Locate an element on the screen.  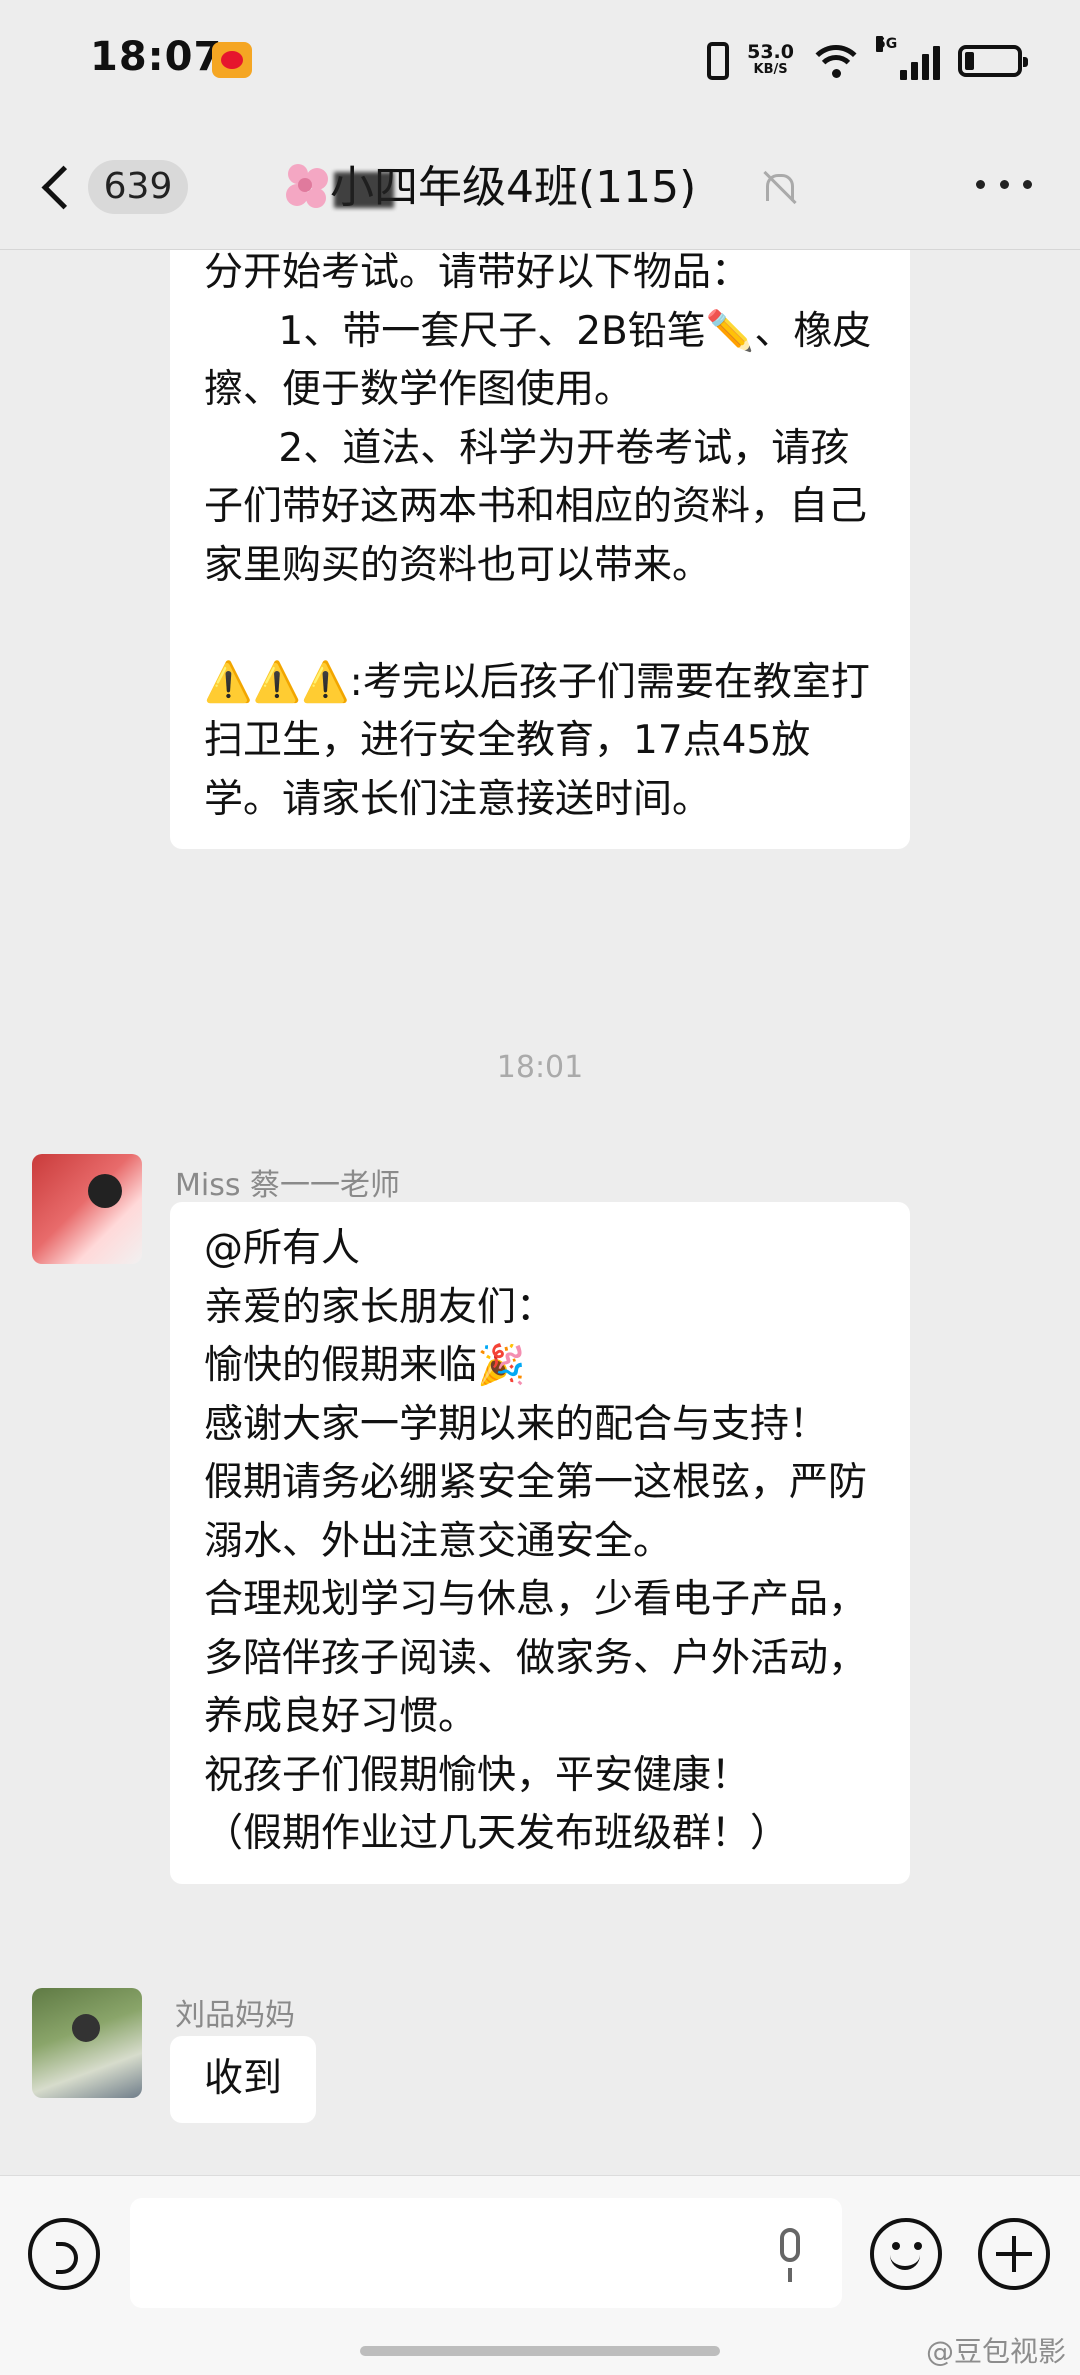
battery-icon is located at coordinates (993, 61).